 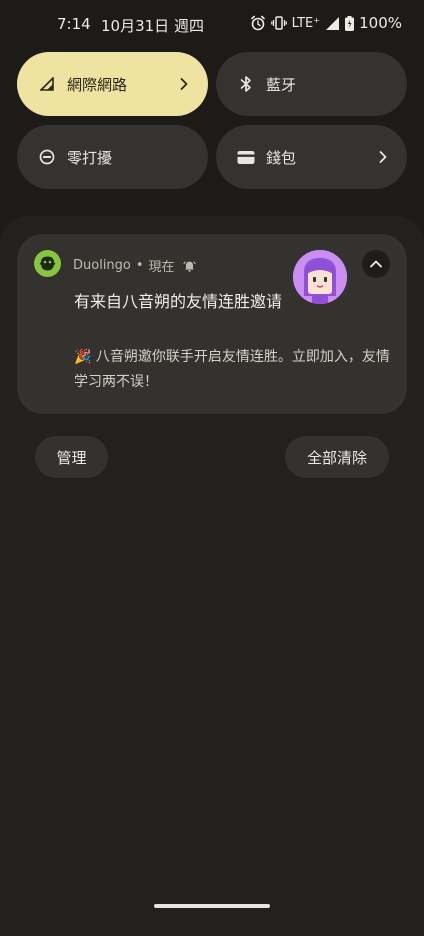 I want to click on notification-app-name: Duolingo, so click(x=102, y=265).